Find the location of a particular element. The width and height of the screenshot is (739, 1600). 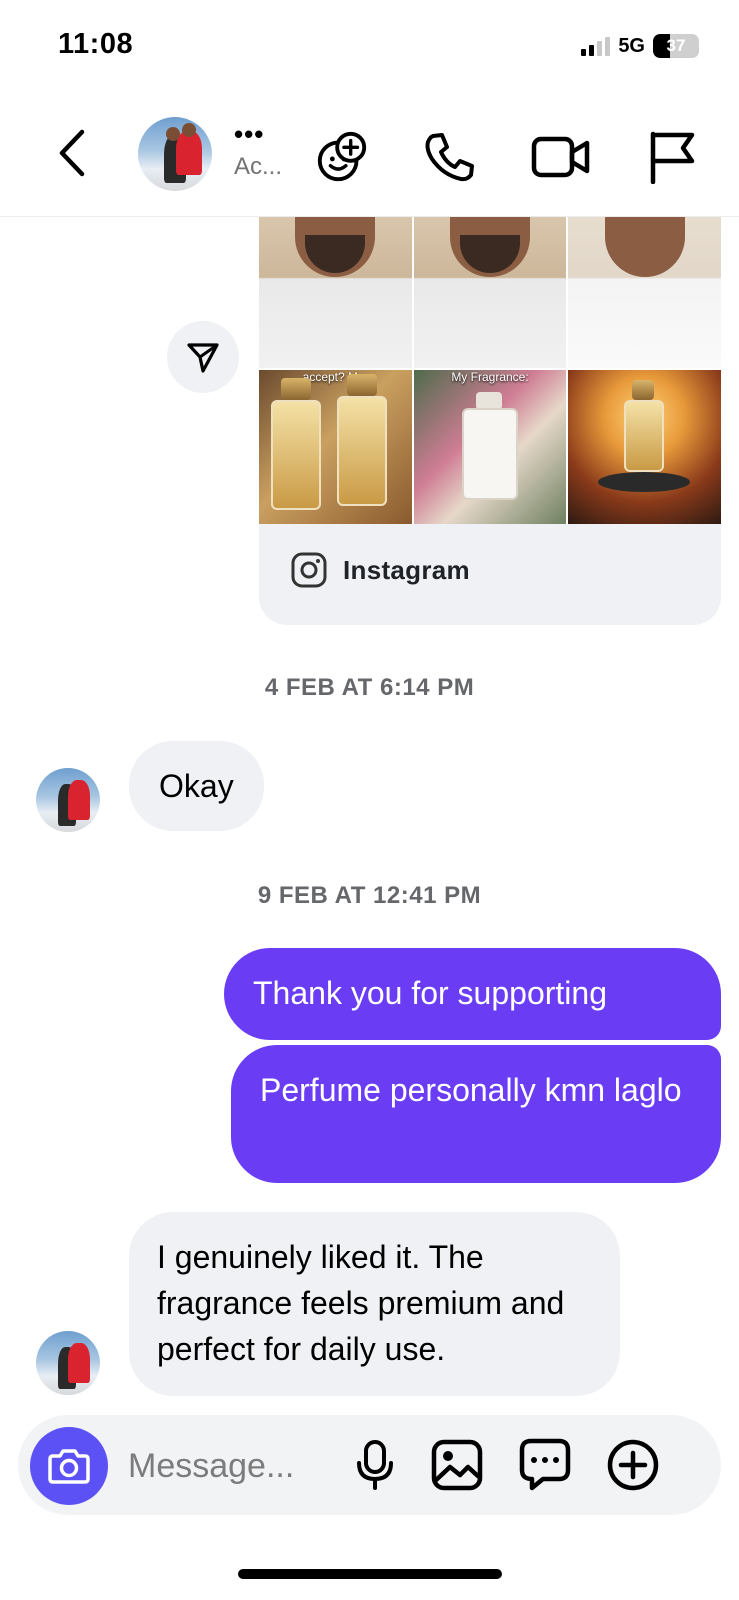

voice-call-button is located at coordinates (450, 157).